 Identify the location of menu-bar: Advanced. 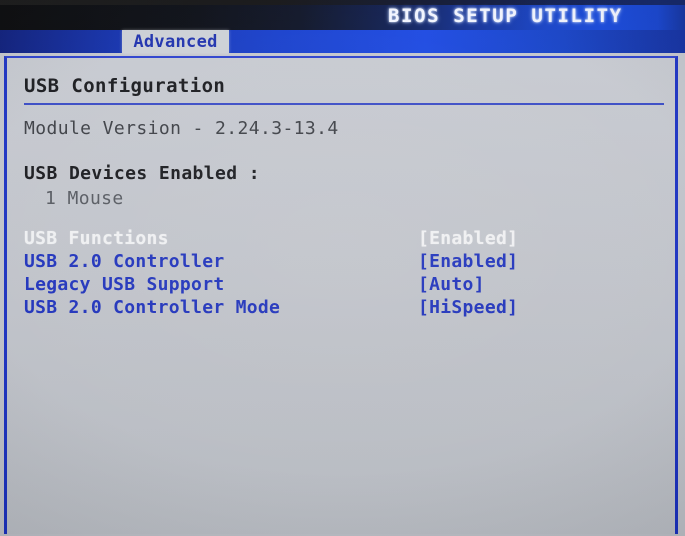
(342, 41).